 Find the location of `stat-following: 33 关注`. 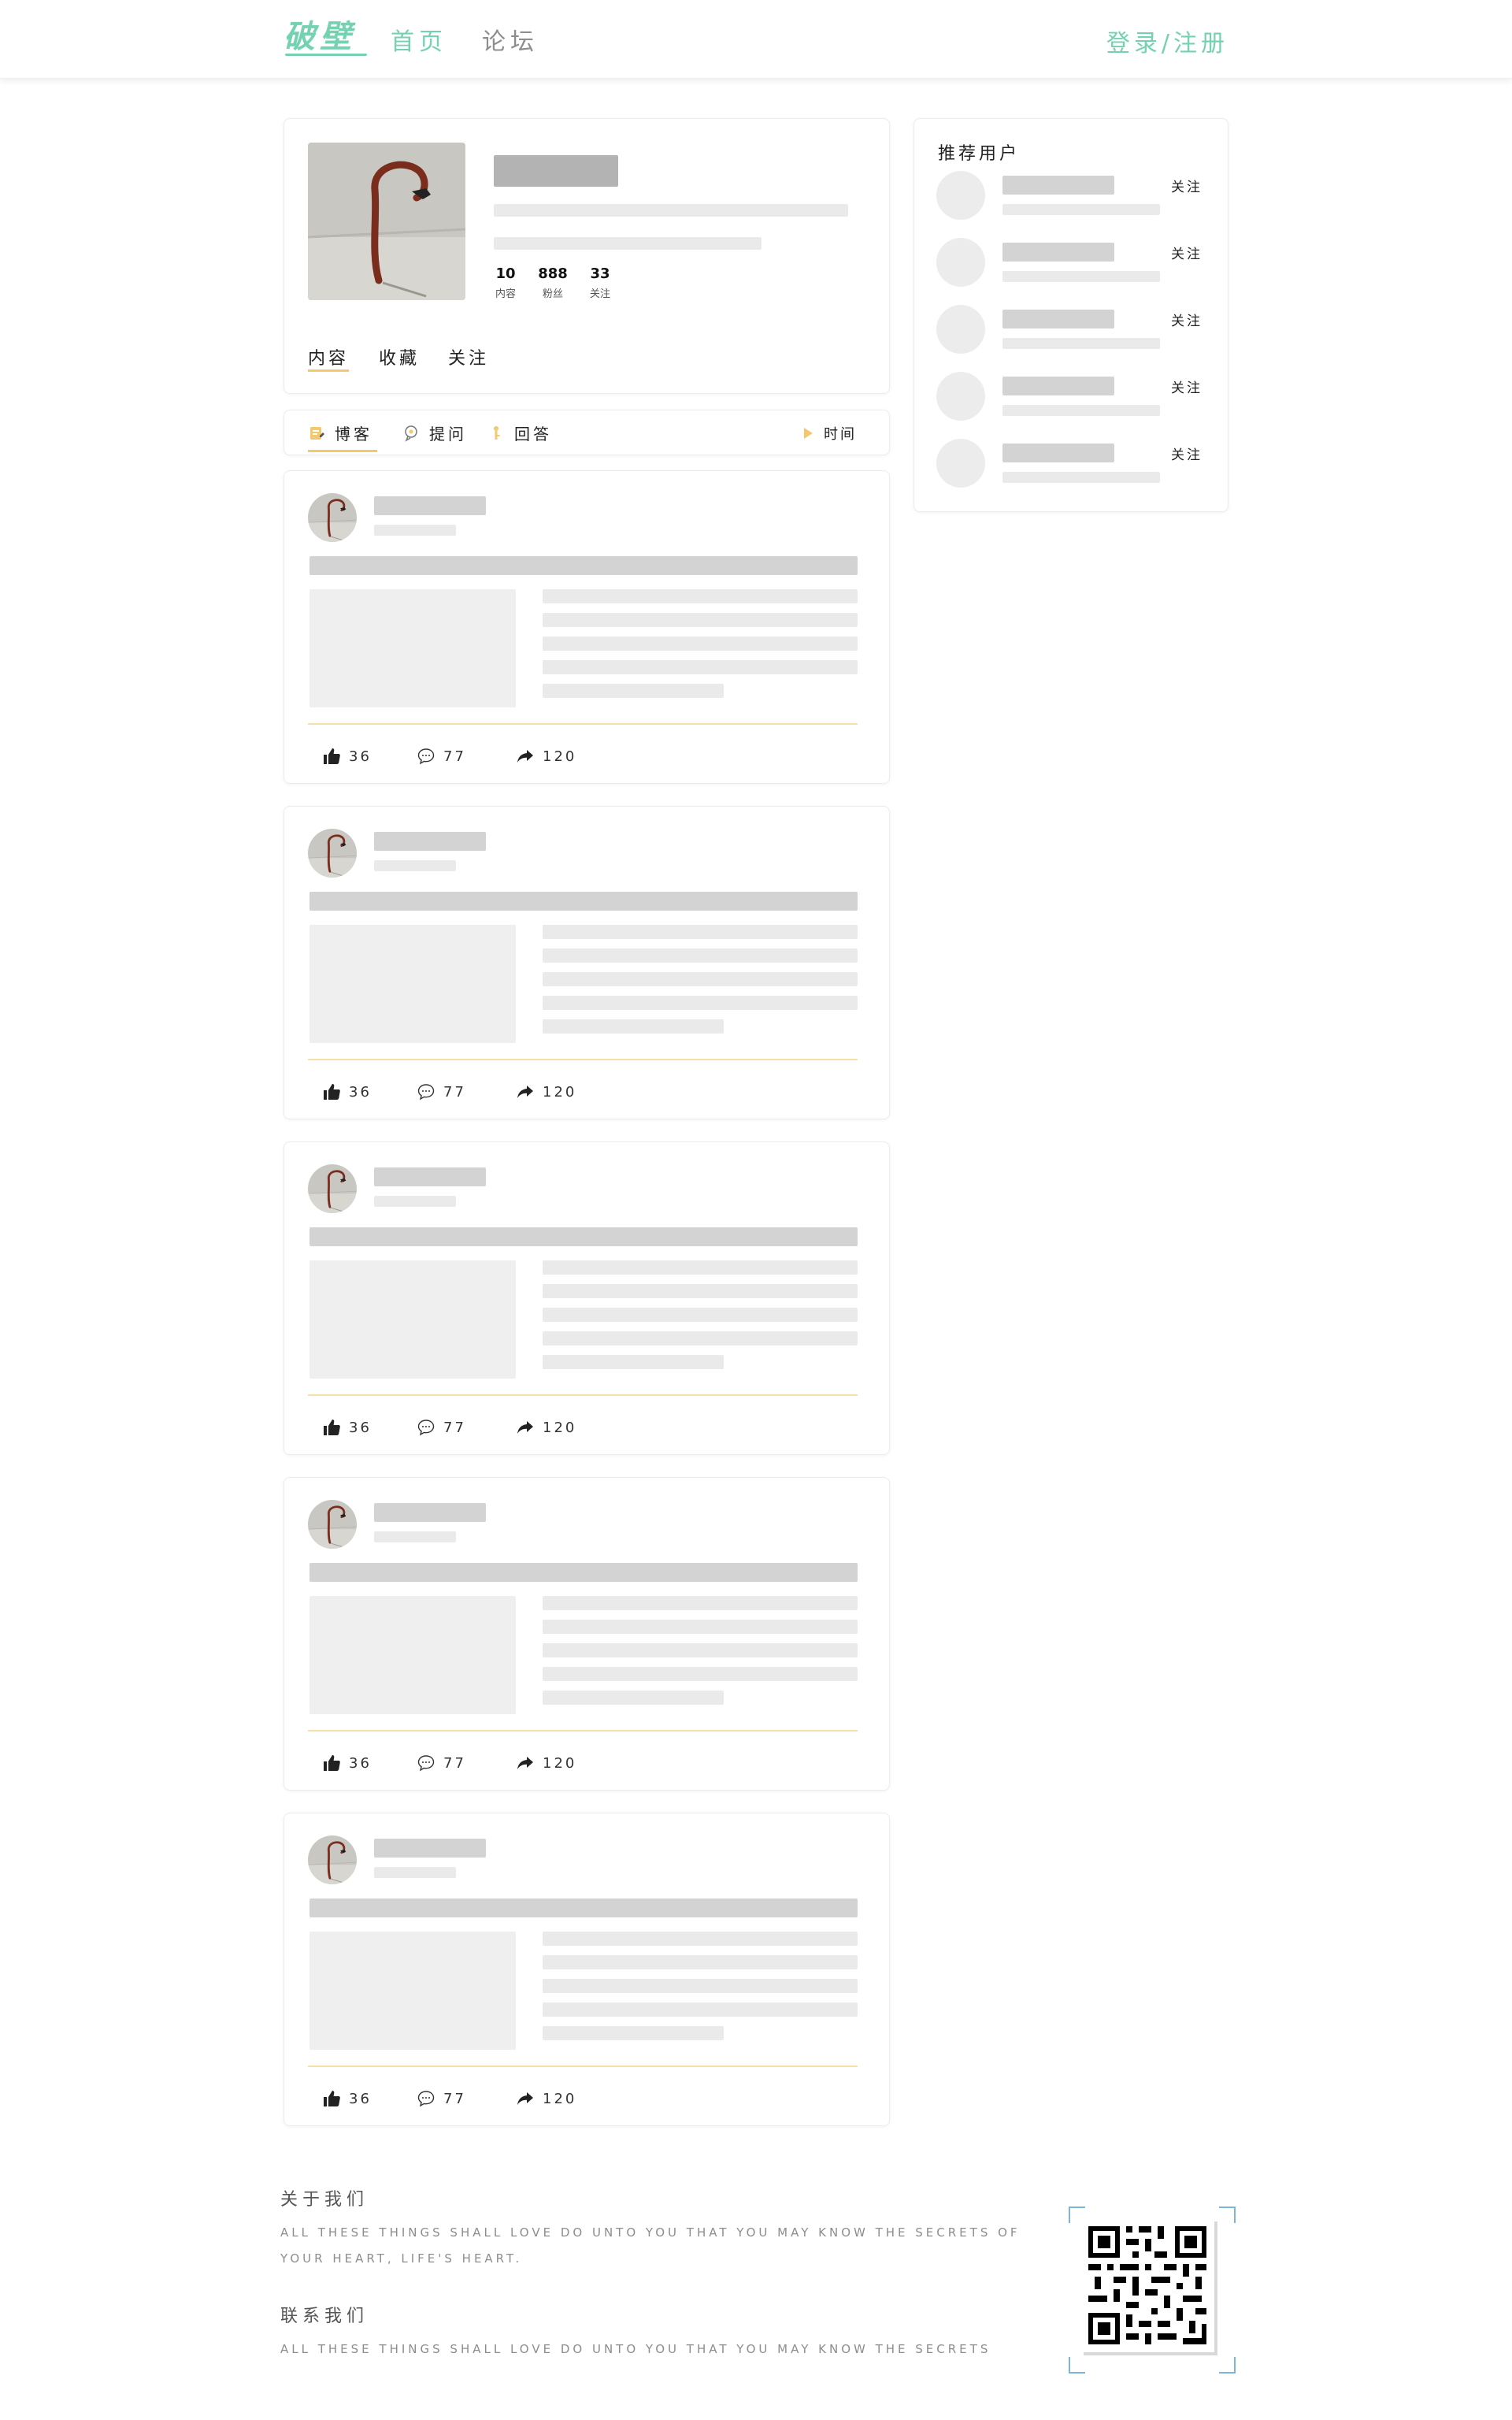

stat-following: 33 关注 is located at coordinates (600, 282).